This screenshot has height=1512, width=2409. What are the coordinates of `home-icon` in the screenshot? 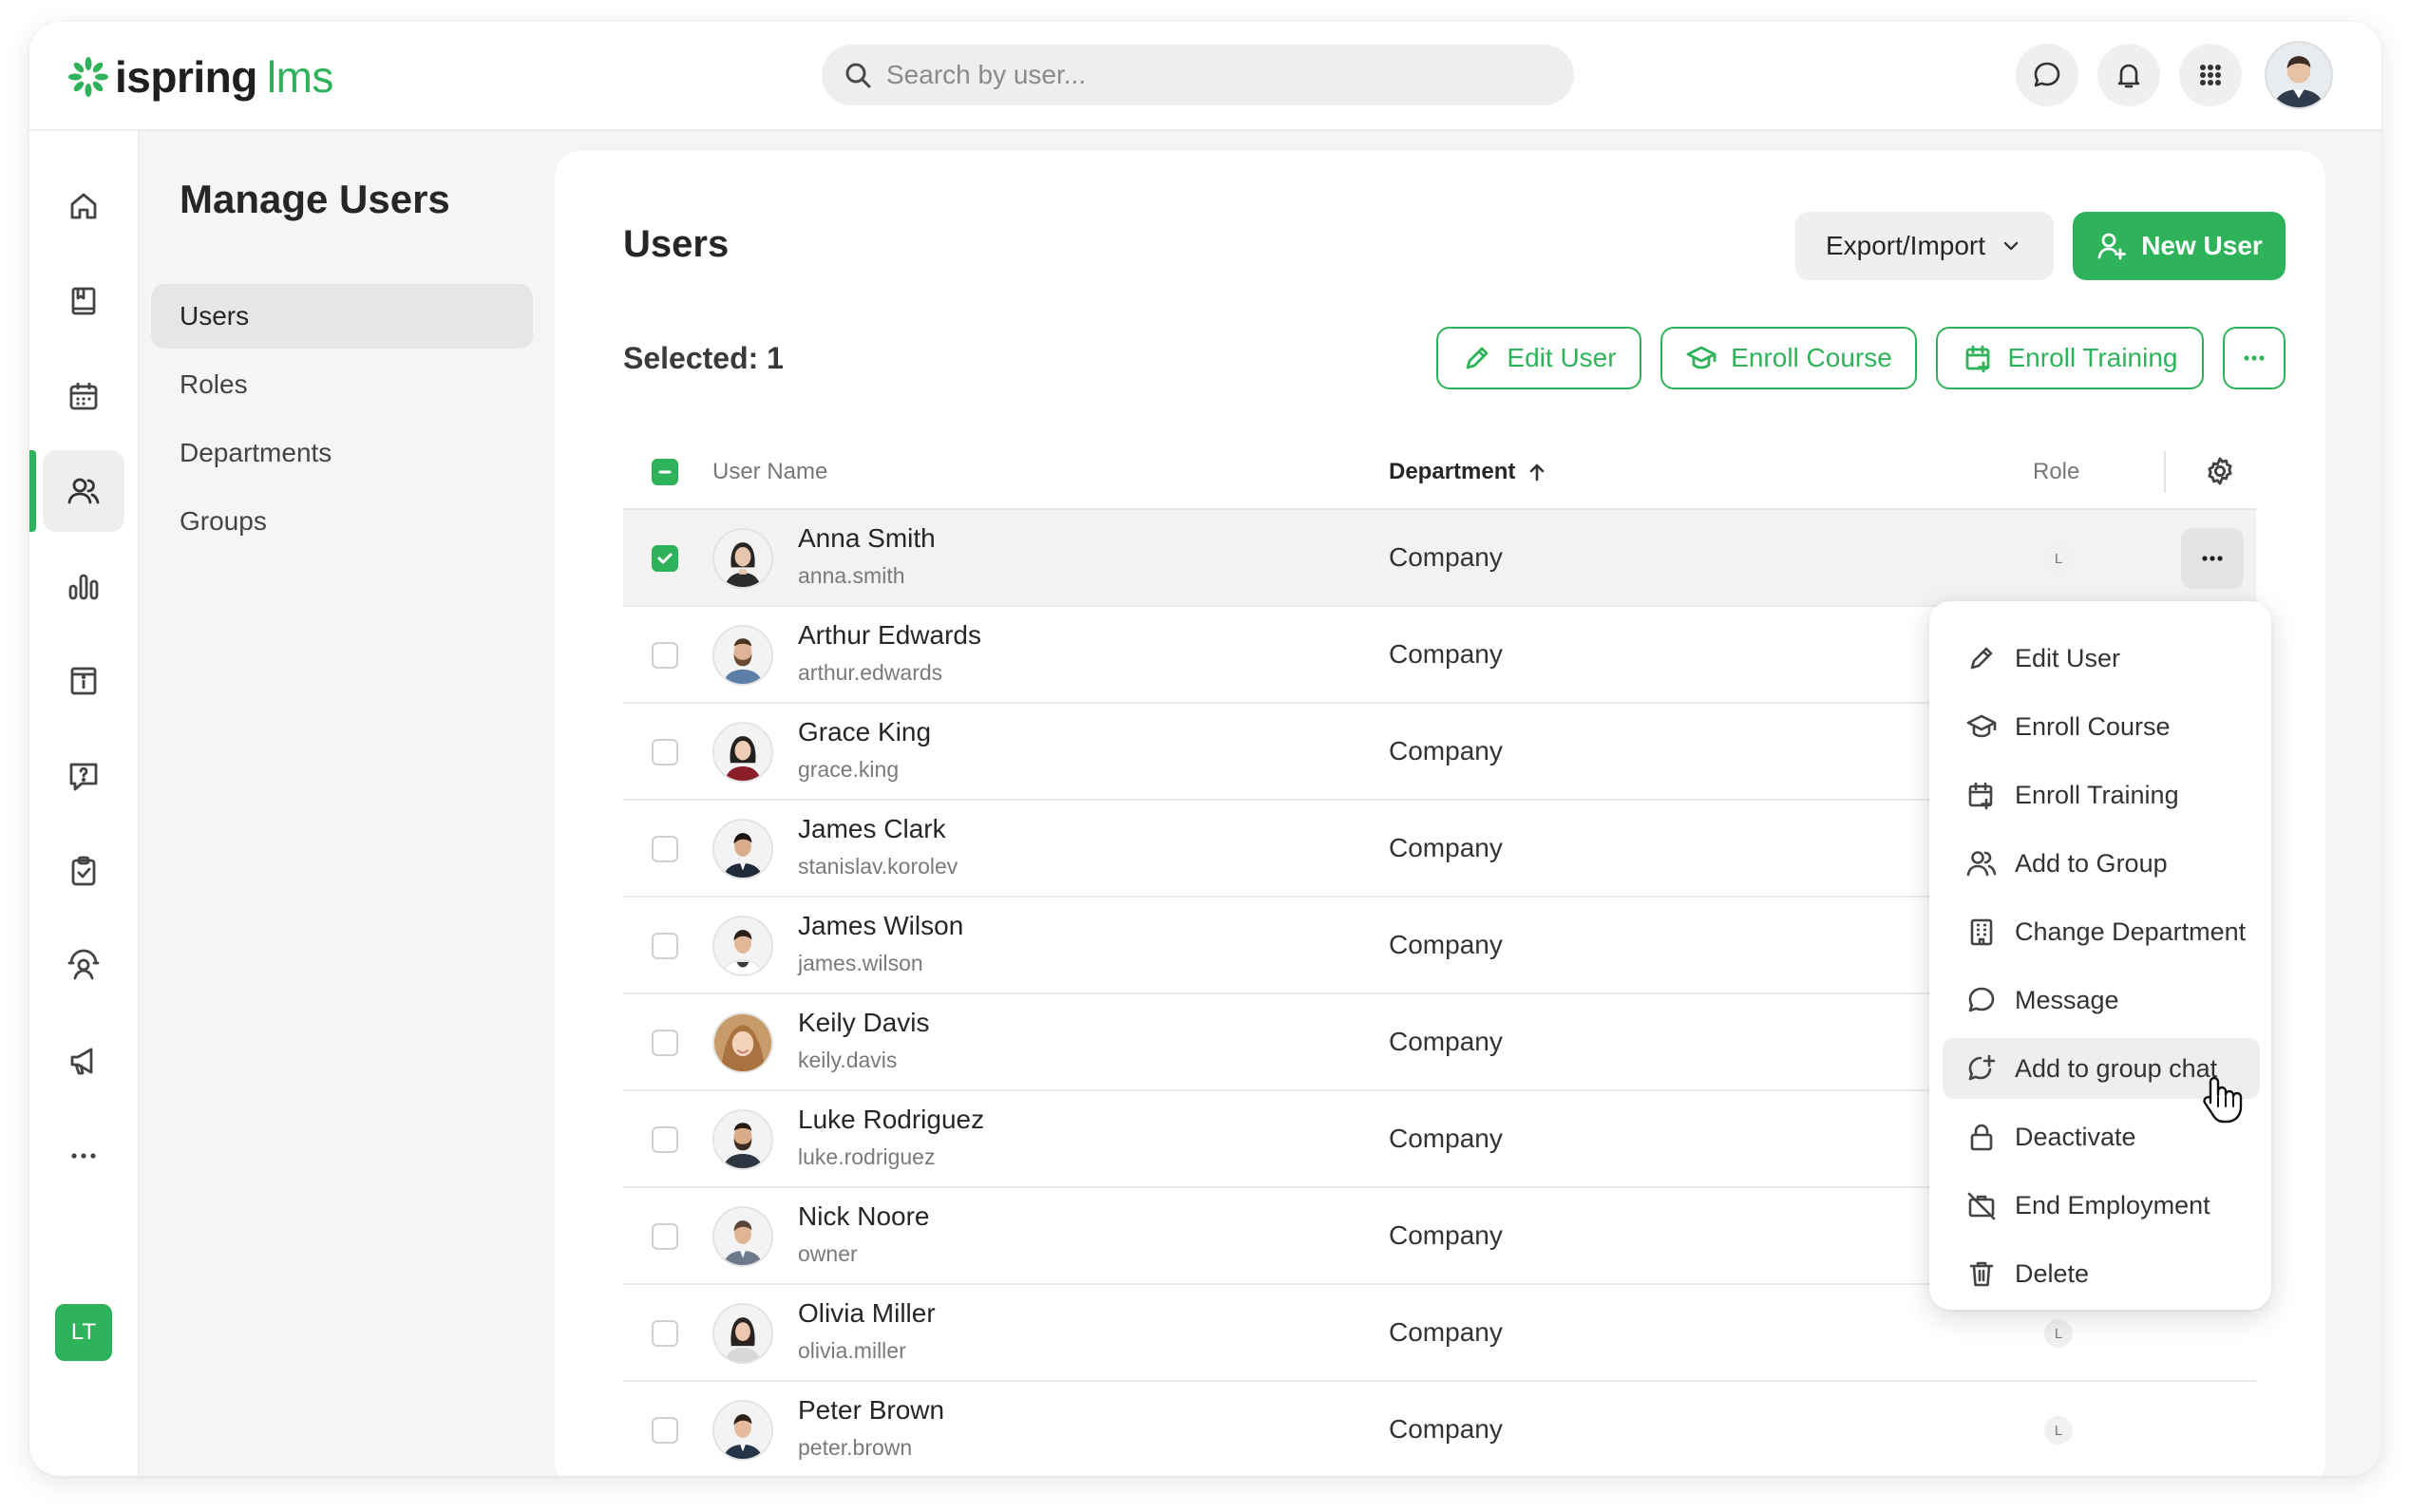 It's located at (84, 206).